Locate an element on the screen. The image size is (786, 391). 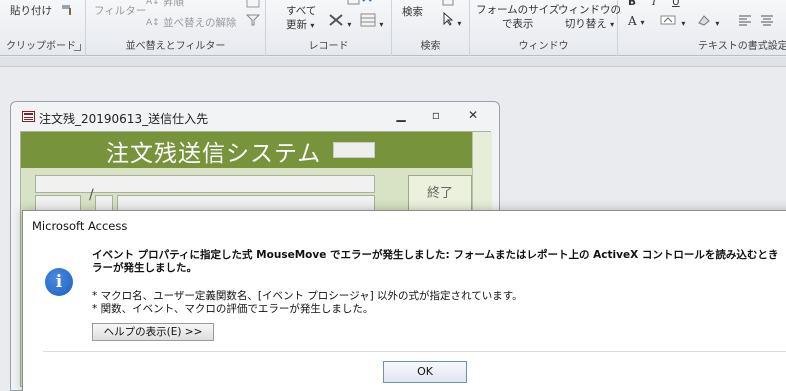
fill-color-icon: ▾ is located at coordinates (707, 21).